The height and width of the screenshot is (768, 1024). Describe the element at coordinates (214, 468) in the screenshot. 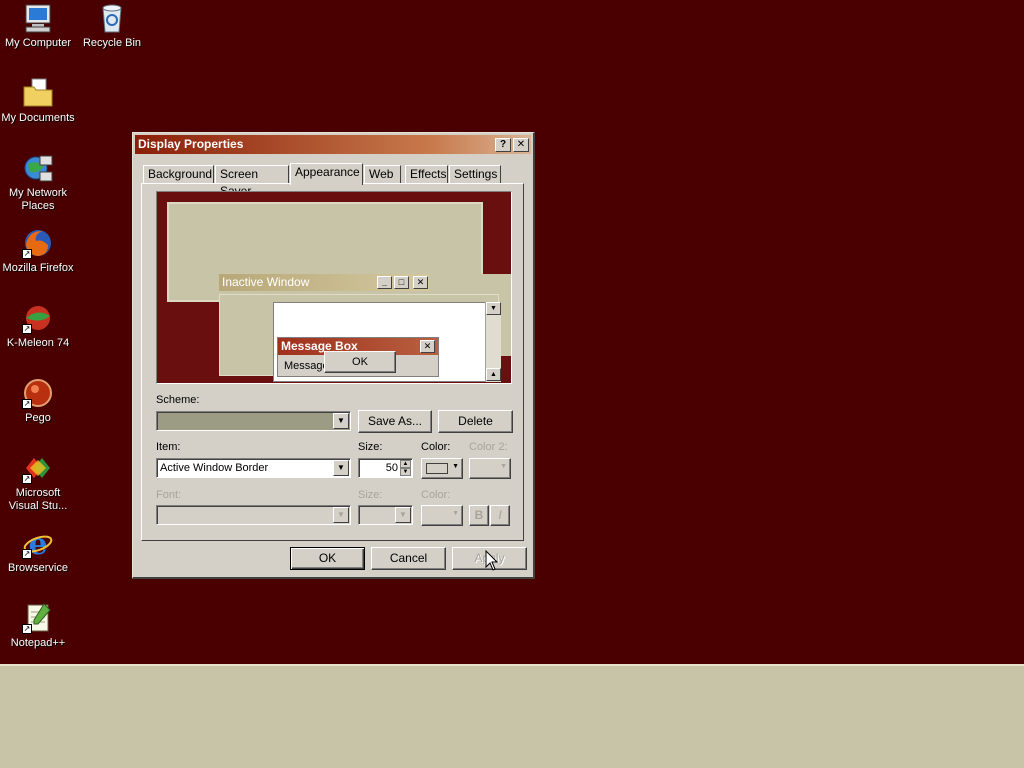

I see `item-value: Active Window Border` at that location.